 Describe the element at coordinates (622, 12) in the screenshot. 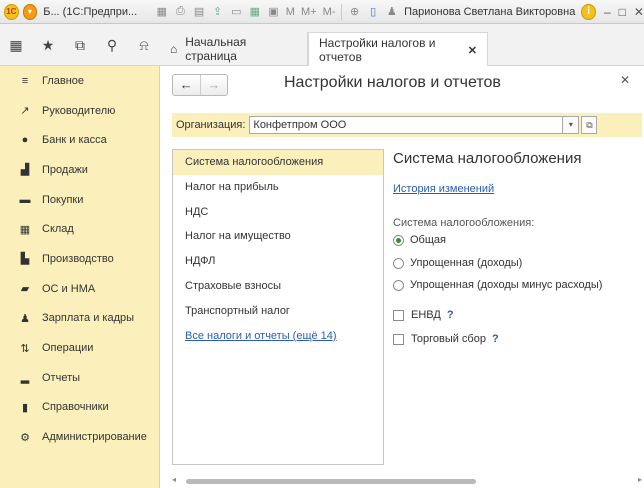

I see `maximize-icon: □` at that location.